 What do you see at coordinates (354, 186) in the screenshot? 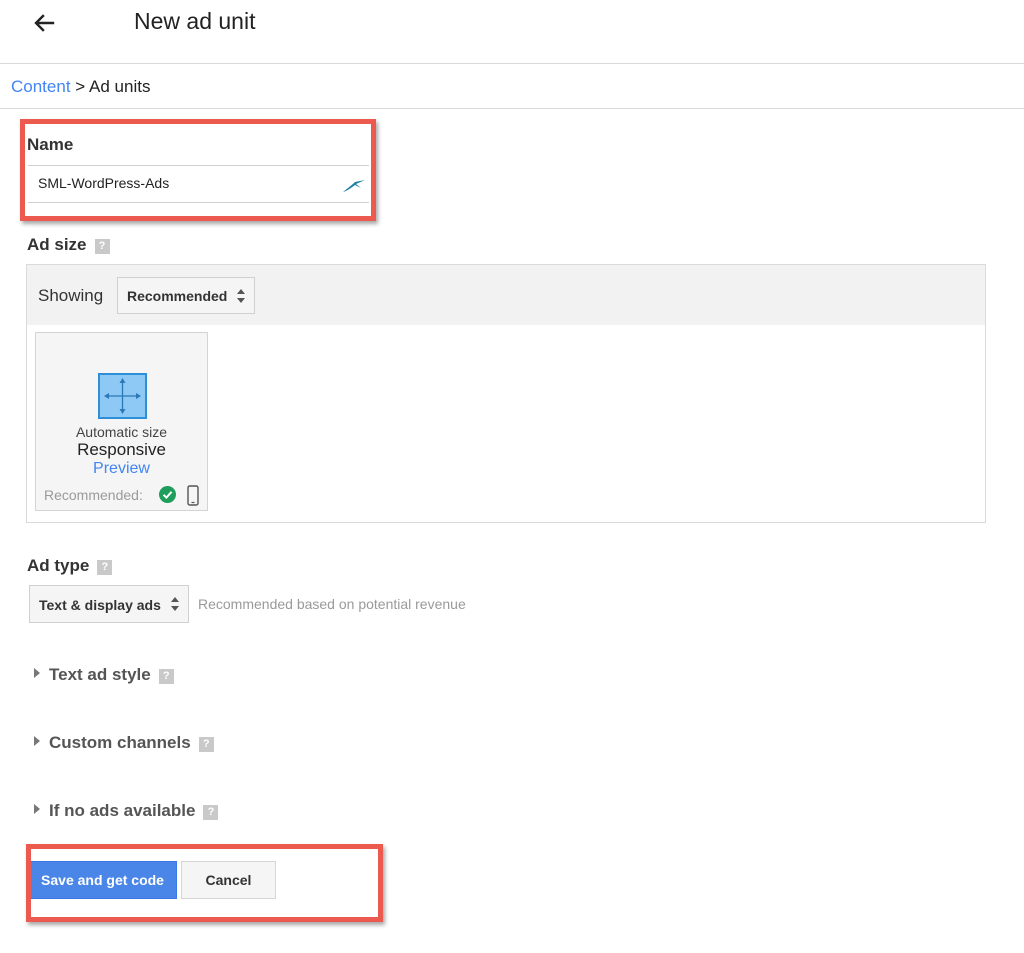
I see `paper-plane-icon` at bounding box center [354, 186].